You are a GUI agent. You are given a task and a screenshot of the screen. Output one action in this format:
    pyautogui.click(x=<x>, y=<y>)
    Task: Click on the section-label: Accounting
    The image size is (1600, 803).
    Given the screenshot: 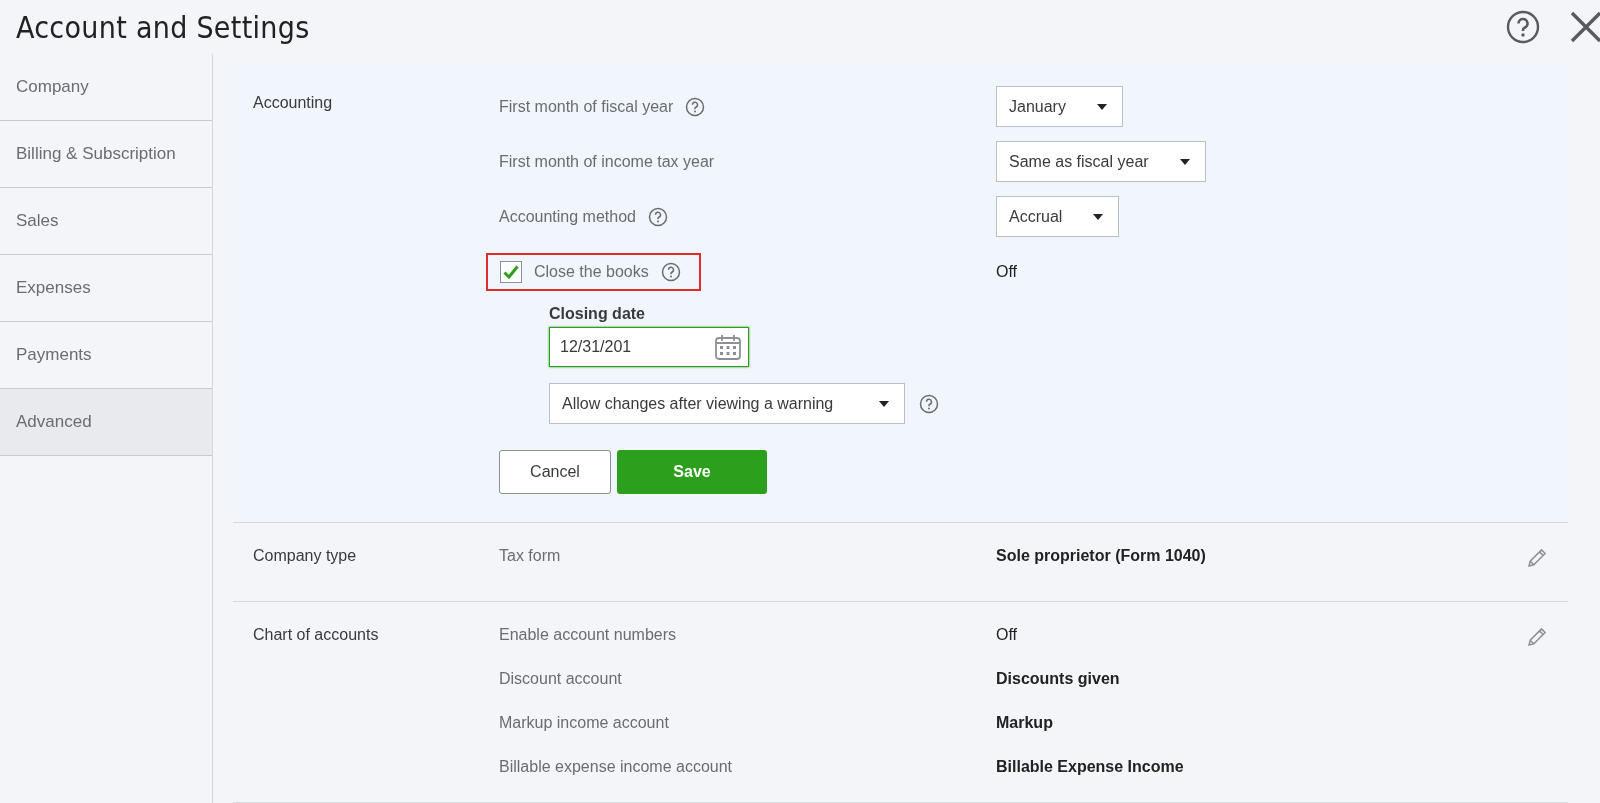 What is the action you would take?
    pyautogui.click(x=293, y=103)
    